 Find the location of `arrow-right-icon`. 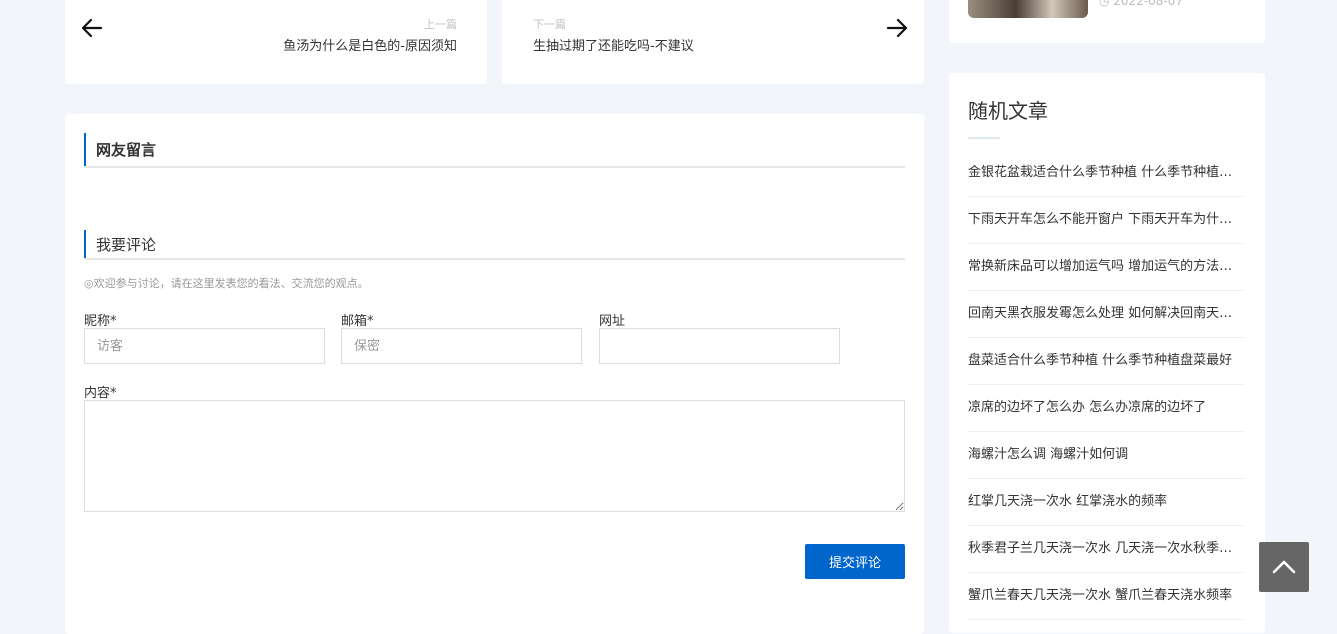

arrow-right-icon is located at coordinates (897, 28).